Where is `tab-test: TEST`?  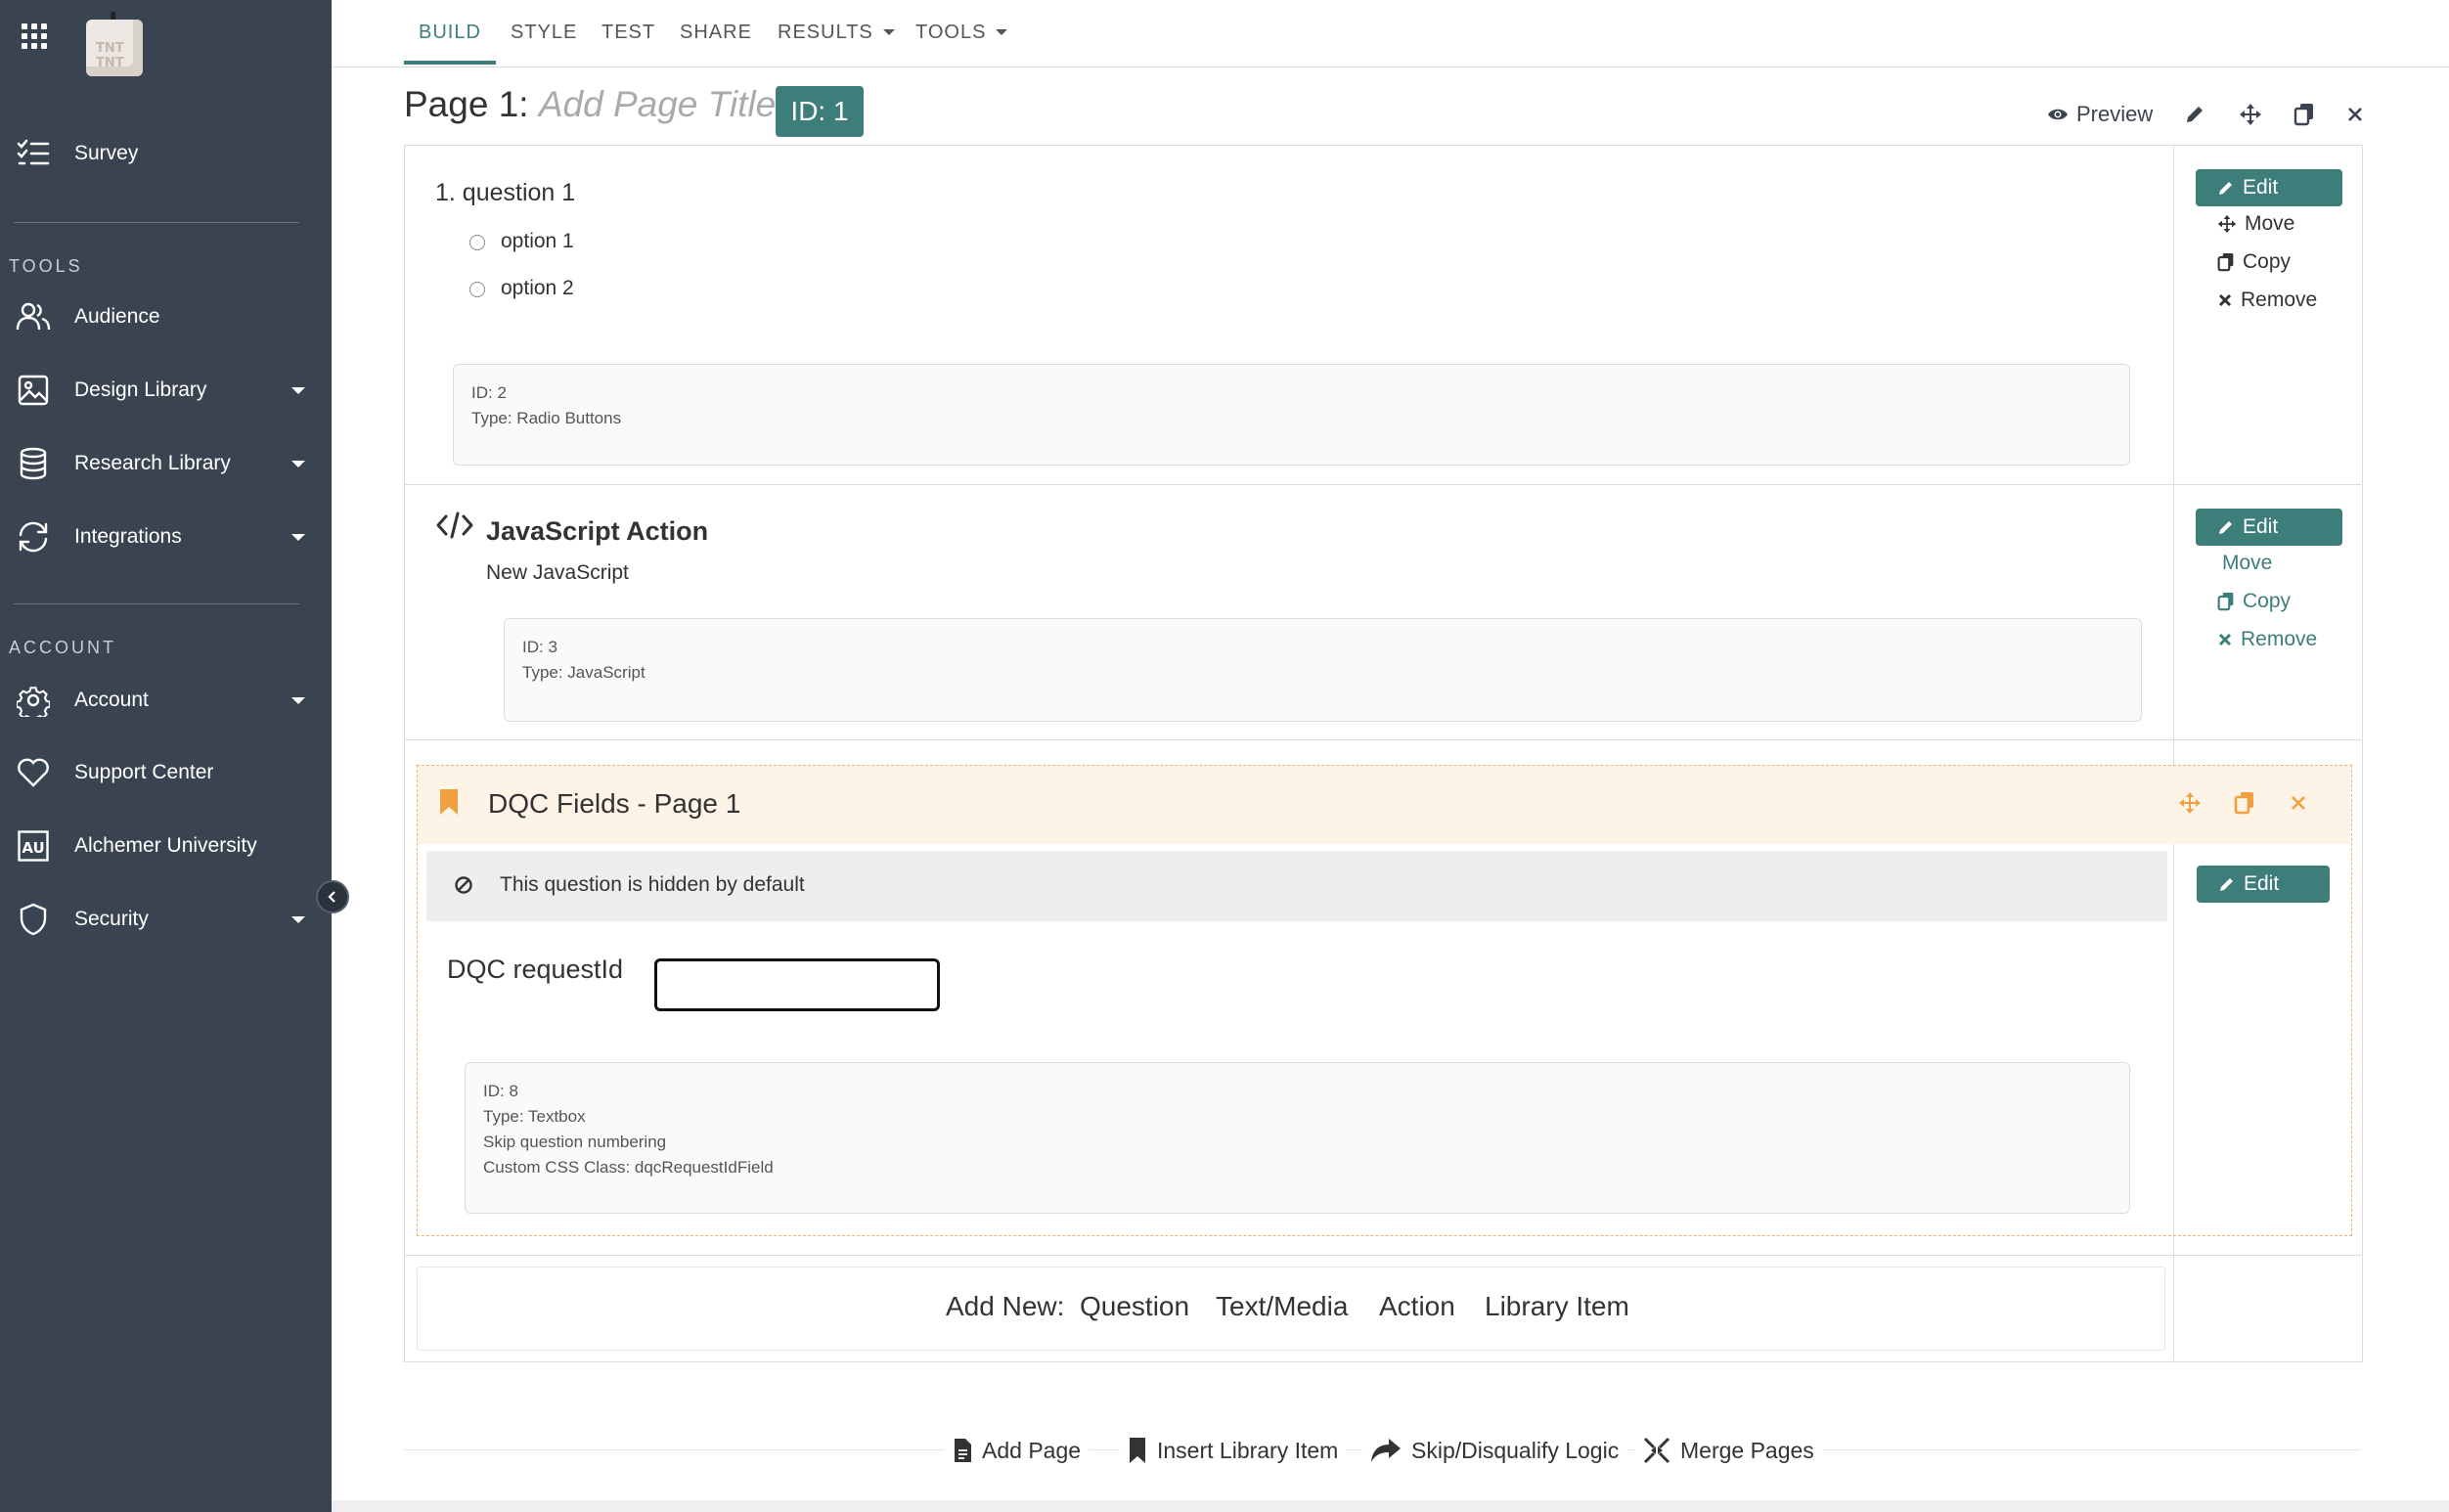
tab-test: TEST is located at coordinates (628, 32).